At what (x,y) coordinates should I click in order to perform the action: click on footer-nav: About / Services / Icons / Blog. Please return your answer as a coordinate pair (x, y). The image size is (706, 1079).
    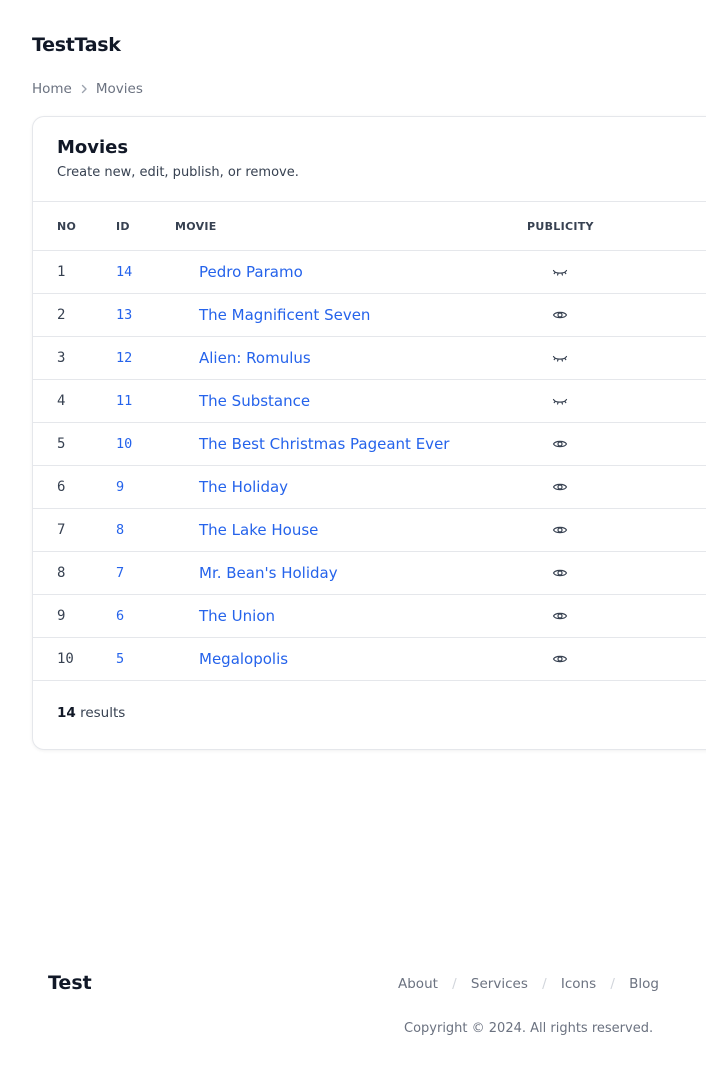
    Looking at the image, I should click on (528, 984).